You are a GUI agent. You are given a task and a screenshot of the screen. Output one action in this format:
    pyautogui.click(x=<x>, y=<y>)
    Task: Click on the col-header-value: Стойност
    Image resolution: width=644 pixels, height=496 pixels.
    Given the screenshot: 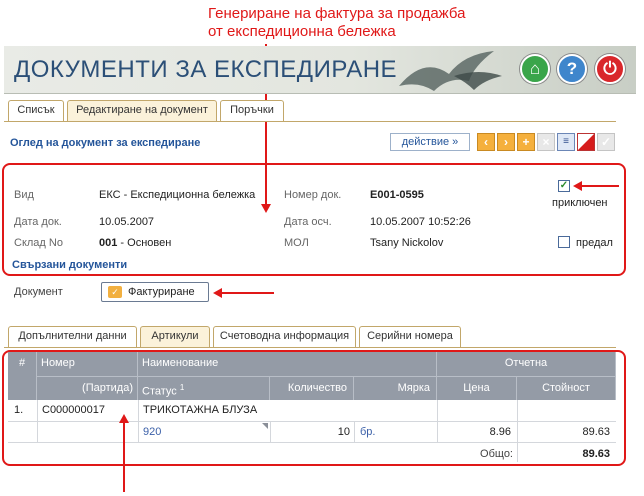 What is the action you would take?
    pyautogui.click(x=566, y=388)
    